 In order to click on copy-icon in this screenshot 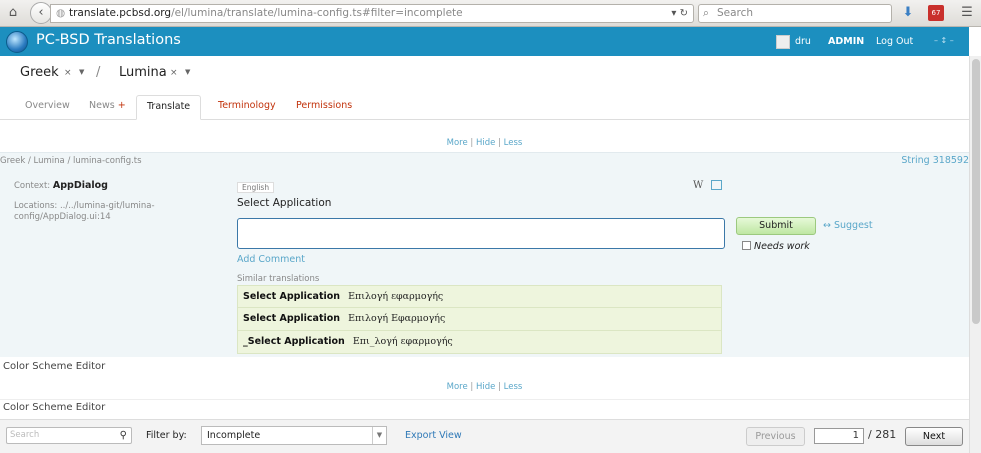, I will do `click(716, 185)`.